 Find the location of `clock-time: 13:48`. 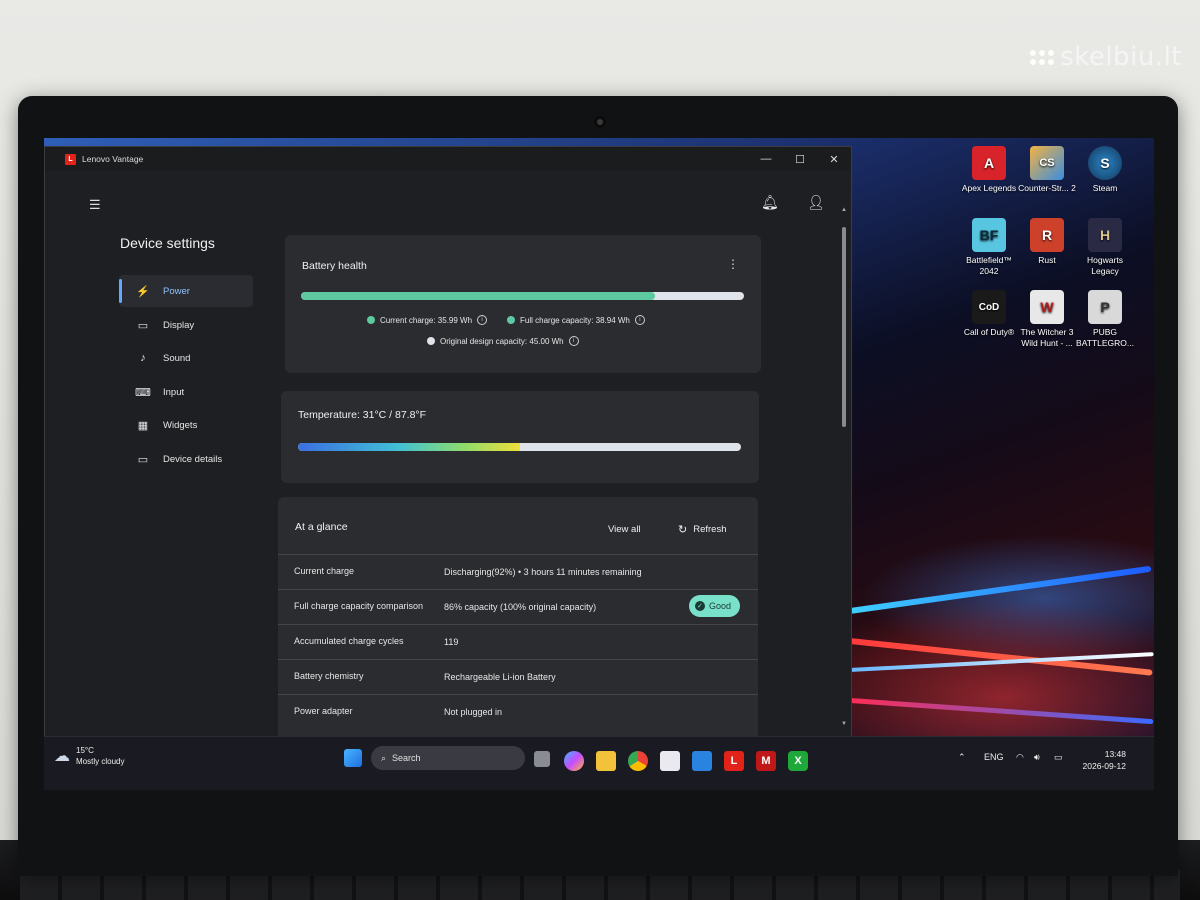

clock-time: 13:48 is located at coordinates (1115, 754).